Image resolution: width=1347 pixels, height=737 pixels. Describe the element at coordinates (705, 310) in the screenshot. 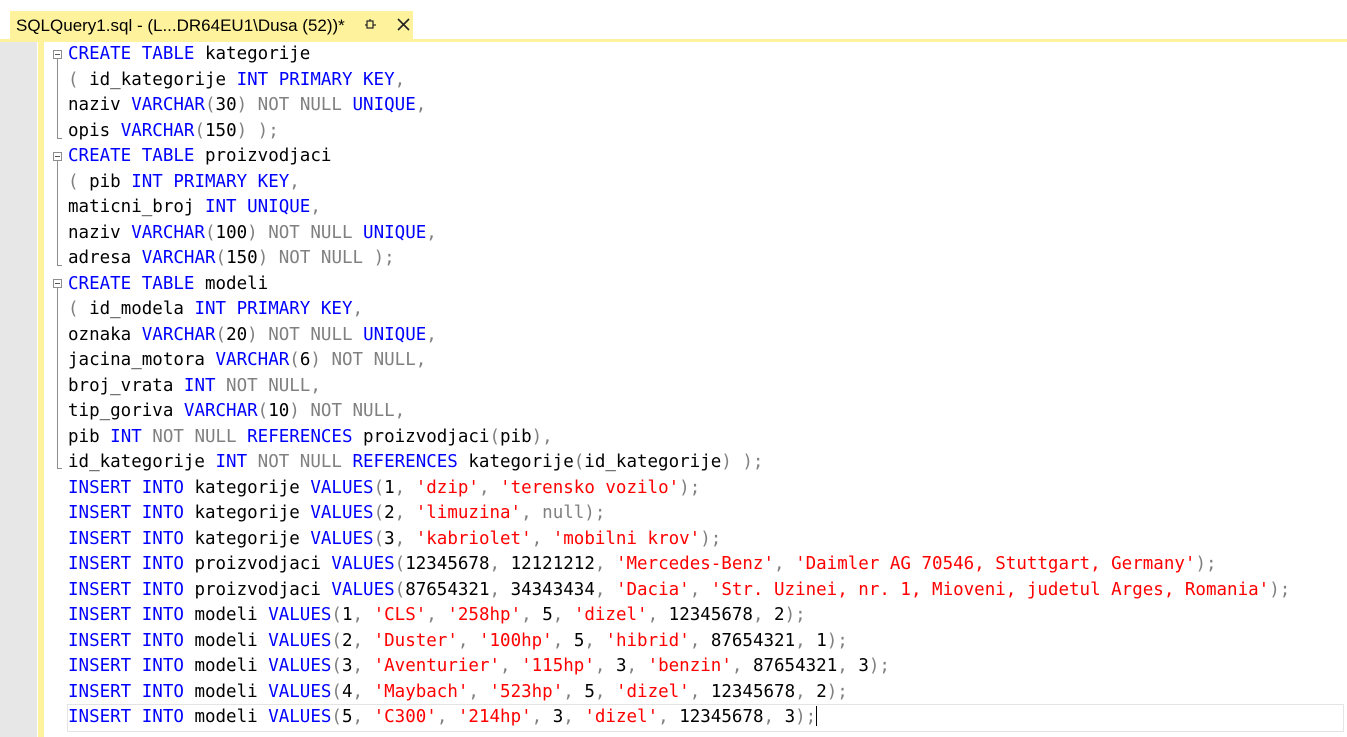

I see `code-line: ( id_modela INT PRIMARY KEY,` at that location.